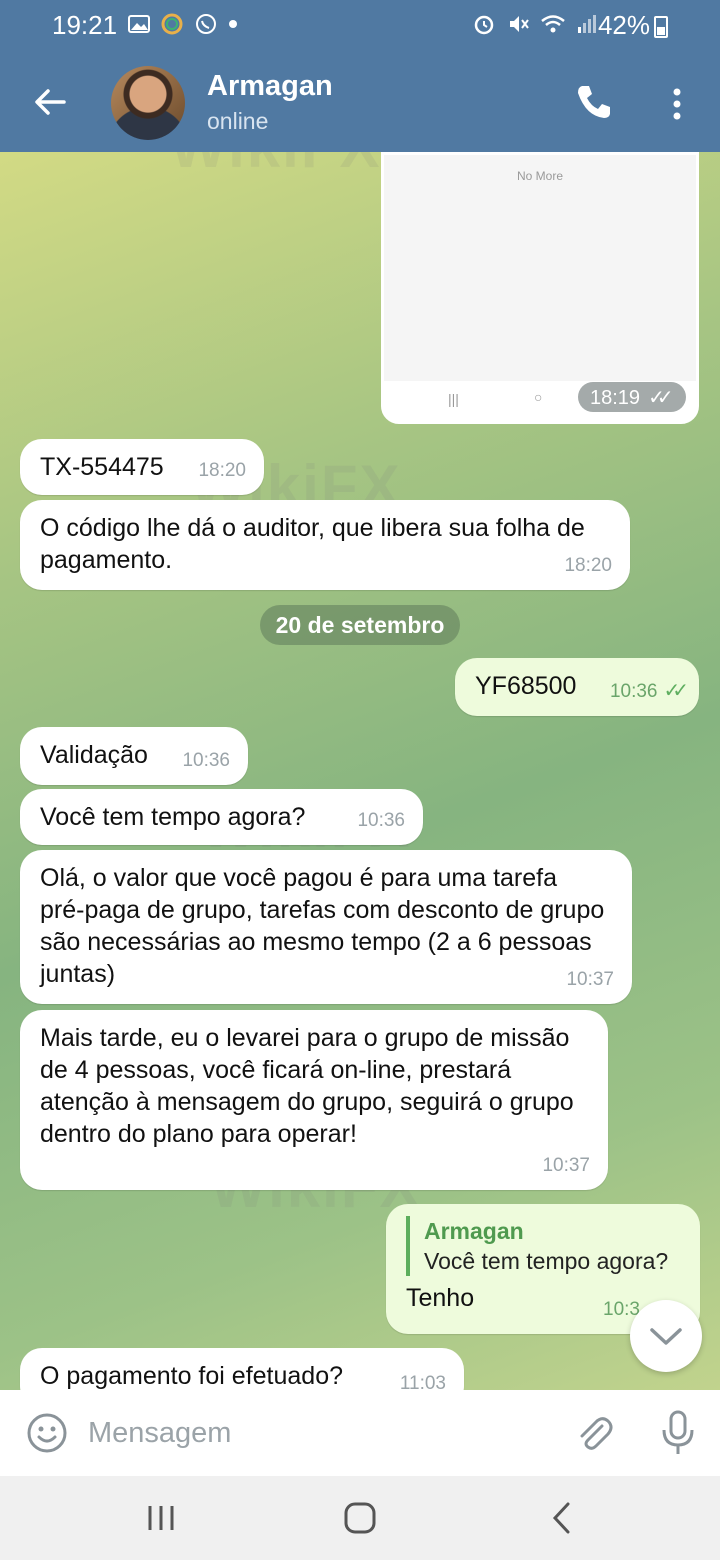 The image size is (720, 1560). Describe the element at coordinates (94, 755) in the screenshot. I see `message-text: Validação` at that location.